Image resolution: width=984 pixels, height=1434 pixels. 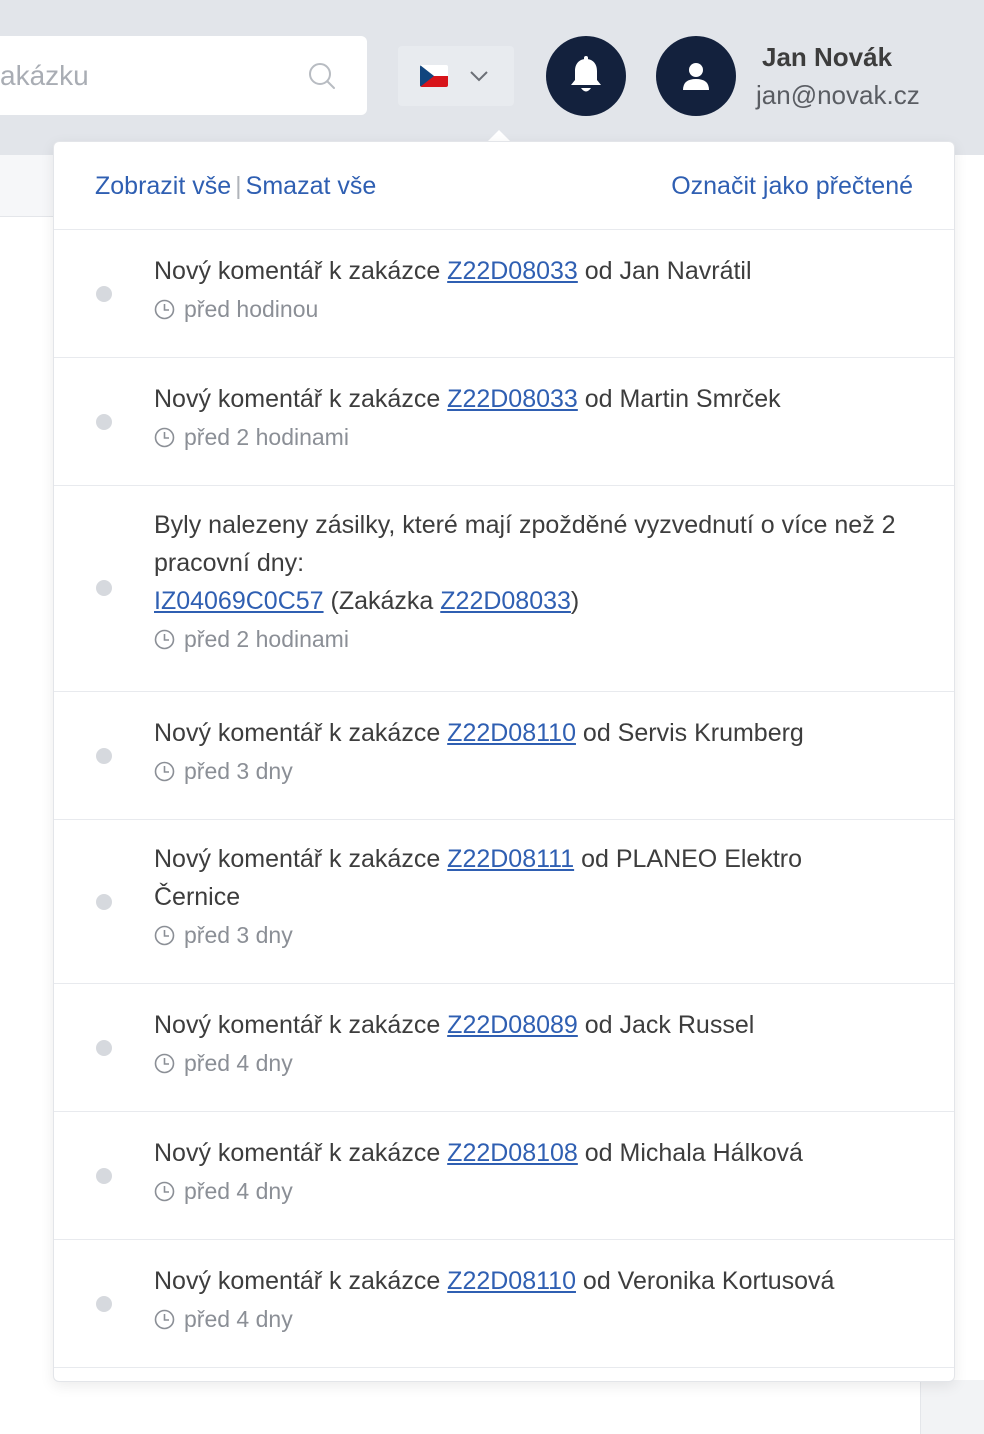 I want to click on background-page-edge, so click(x=952, y=1407).